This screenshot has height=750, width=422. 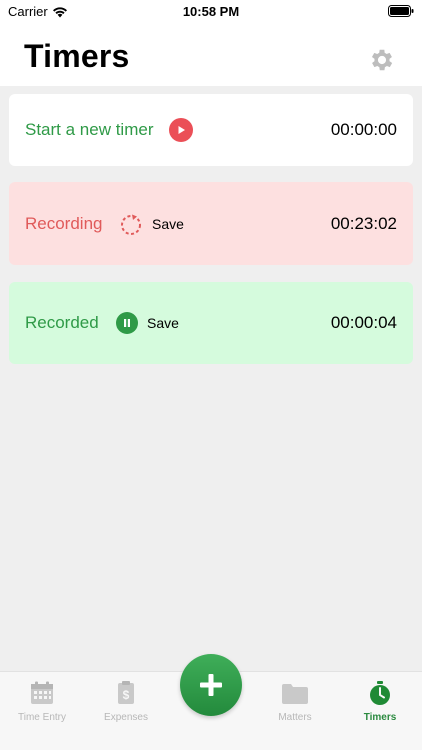 What do you see at coordinates (163, 323) in the screenshot?
I see `recorded-save-button: Save` at bounding box center [163, 323].